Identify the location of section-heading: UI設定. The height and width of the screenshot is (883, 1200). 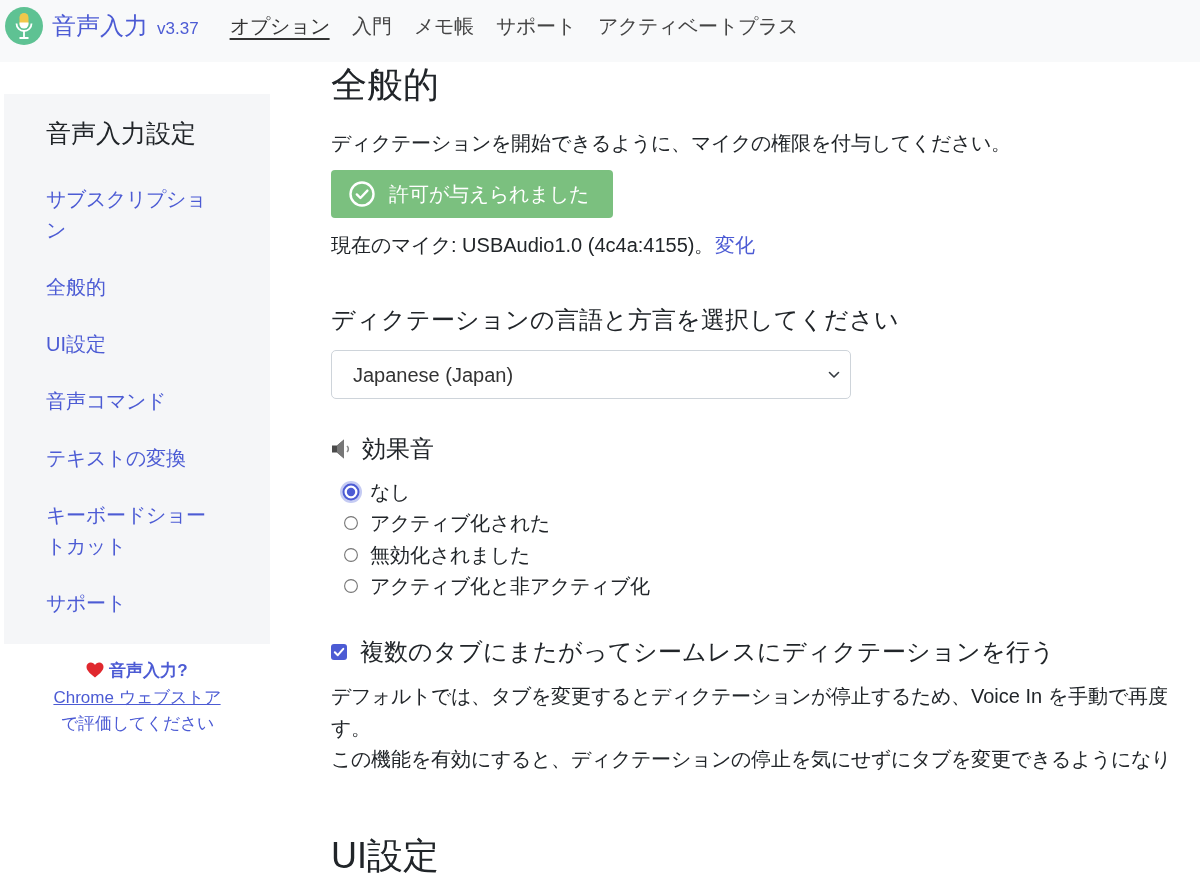
(385, 855).